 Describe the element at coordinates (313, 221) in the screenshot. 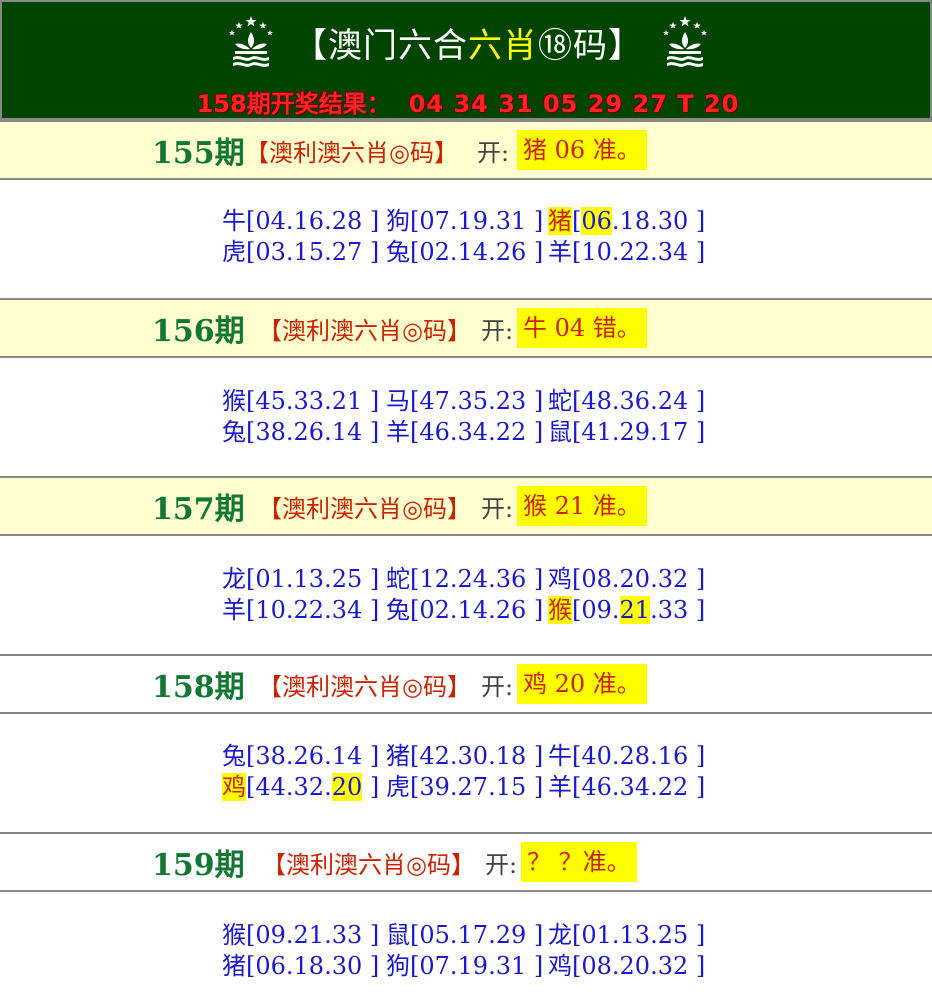

I see `zodiac-numbers: [04.16.28 ]` at that location.